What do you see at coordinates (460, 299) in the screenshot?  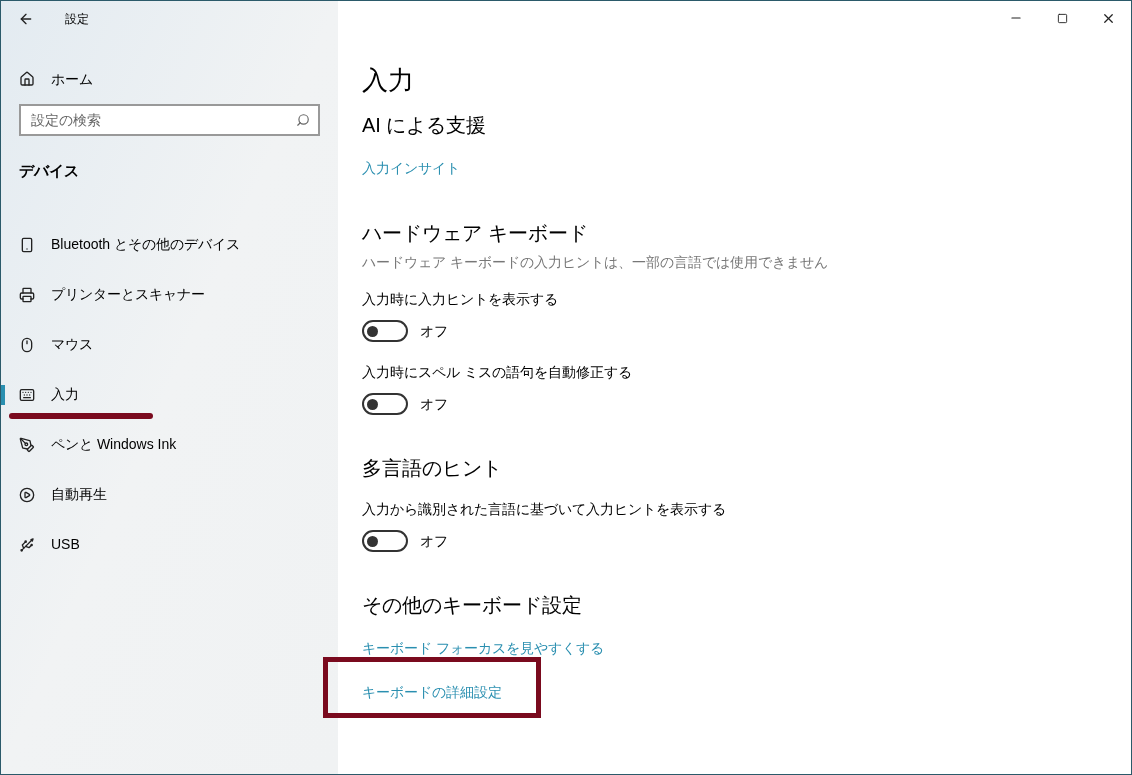 I see `toggle-label: 入力時に入力ヒントを表示する` at bounding box center [460, 299].